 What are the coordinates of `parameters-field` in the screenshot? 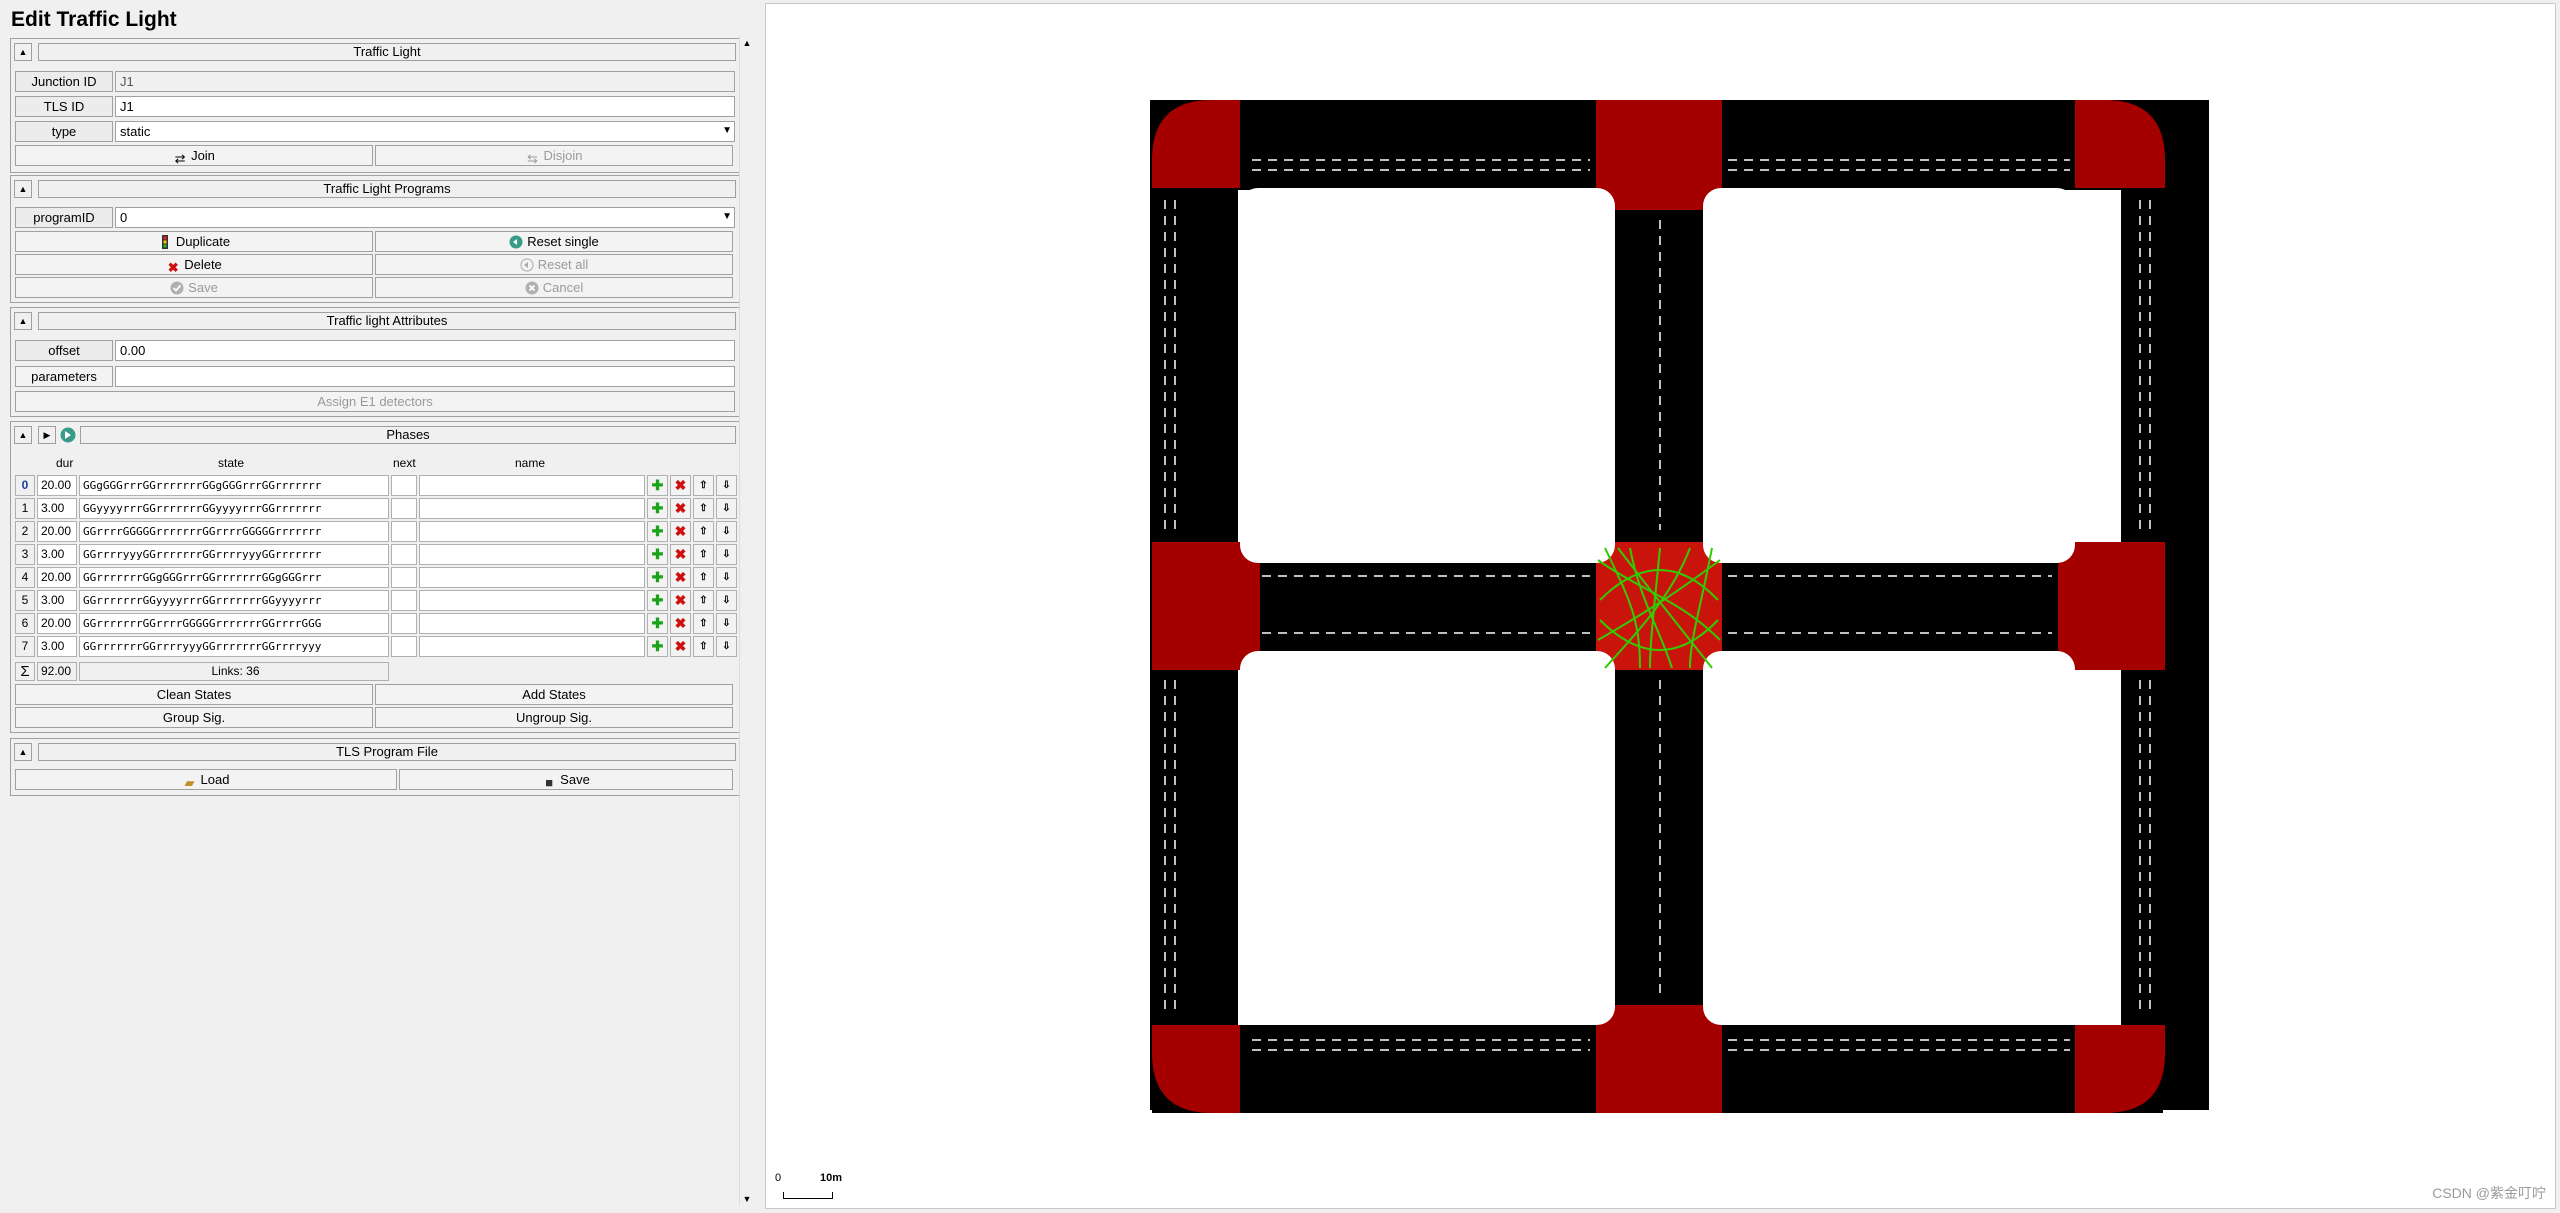 It's located at (425, 376).